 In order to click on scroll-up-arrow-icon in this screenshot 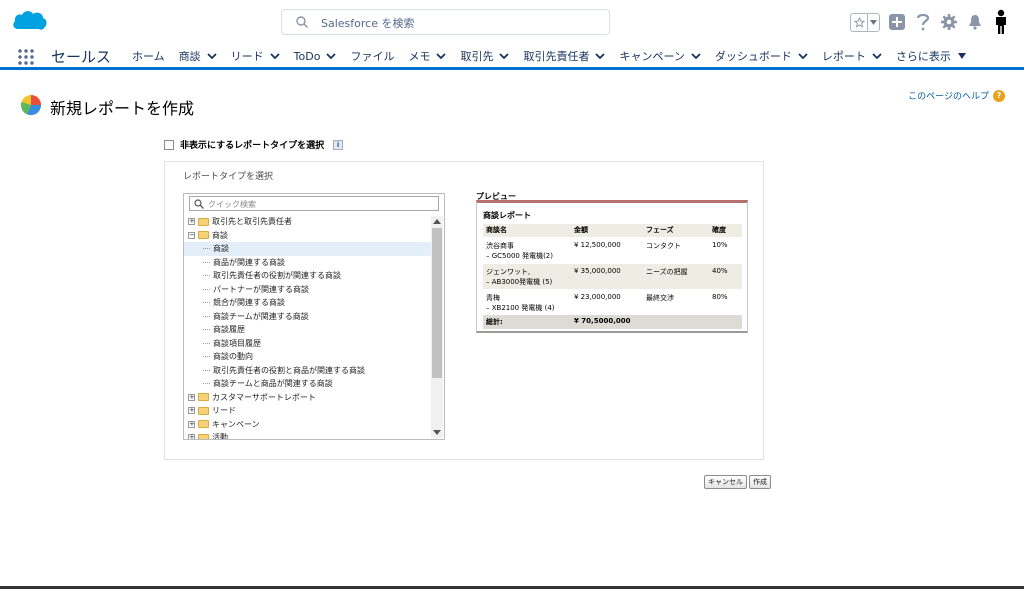, I will do `click(437, 221)`.